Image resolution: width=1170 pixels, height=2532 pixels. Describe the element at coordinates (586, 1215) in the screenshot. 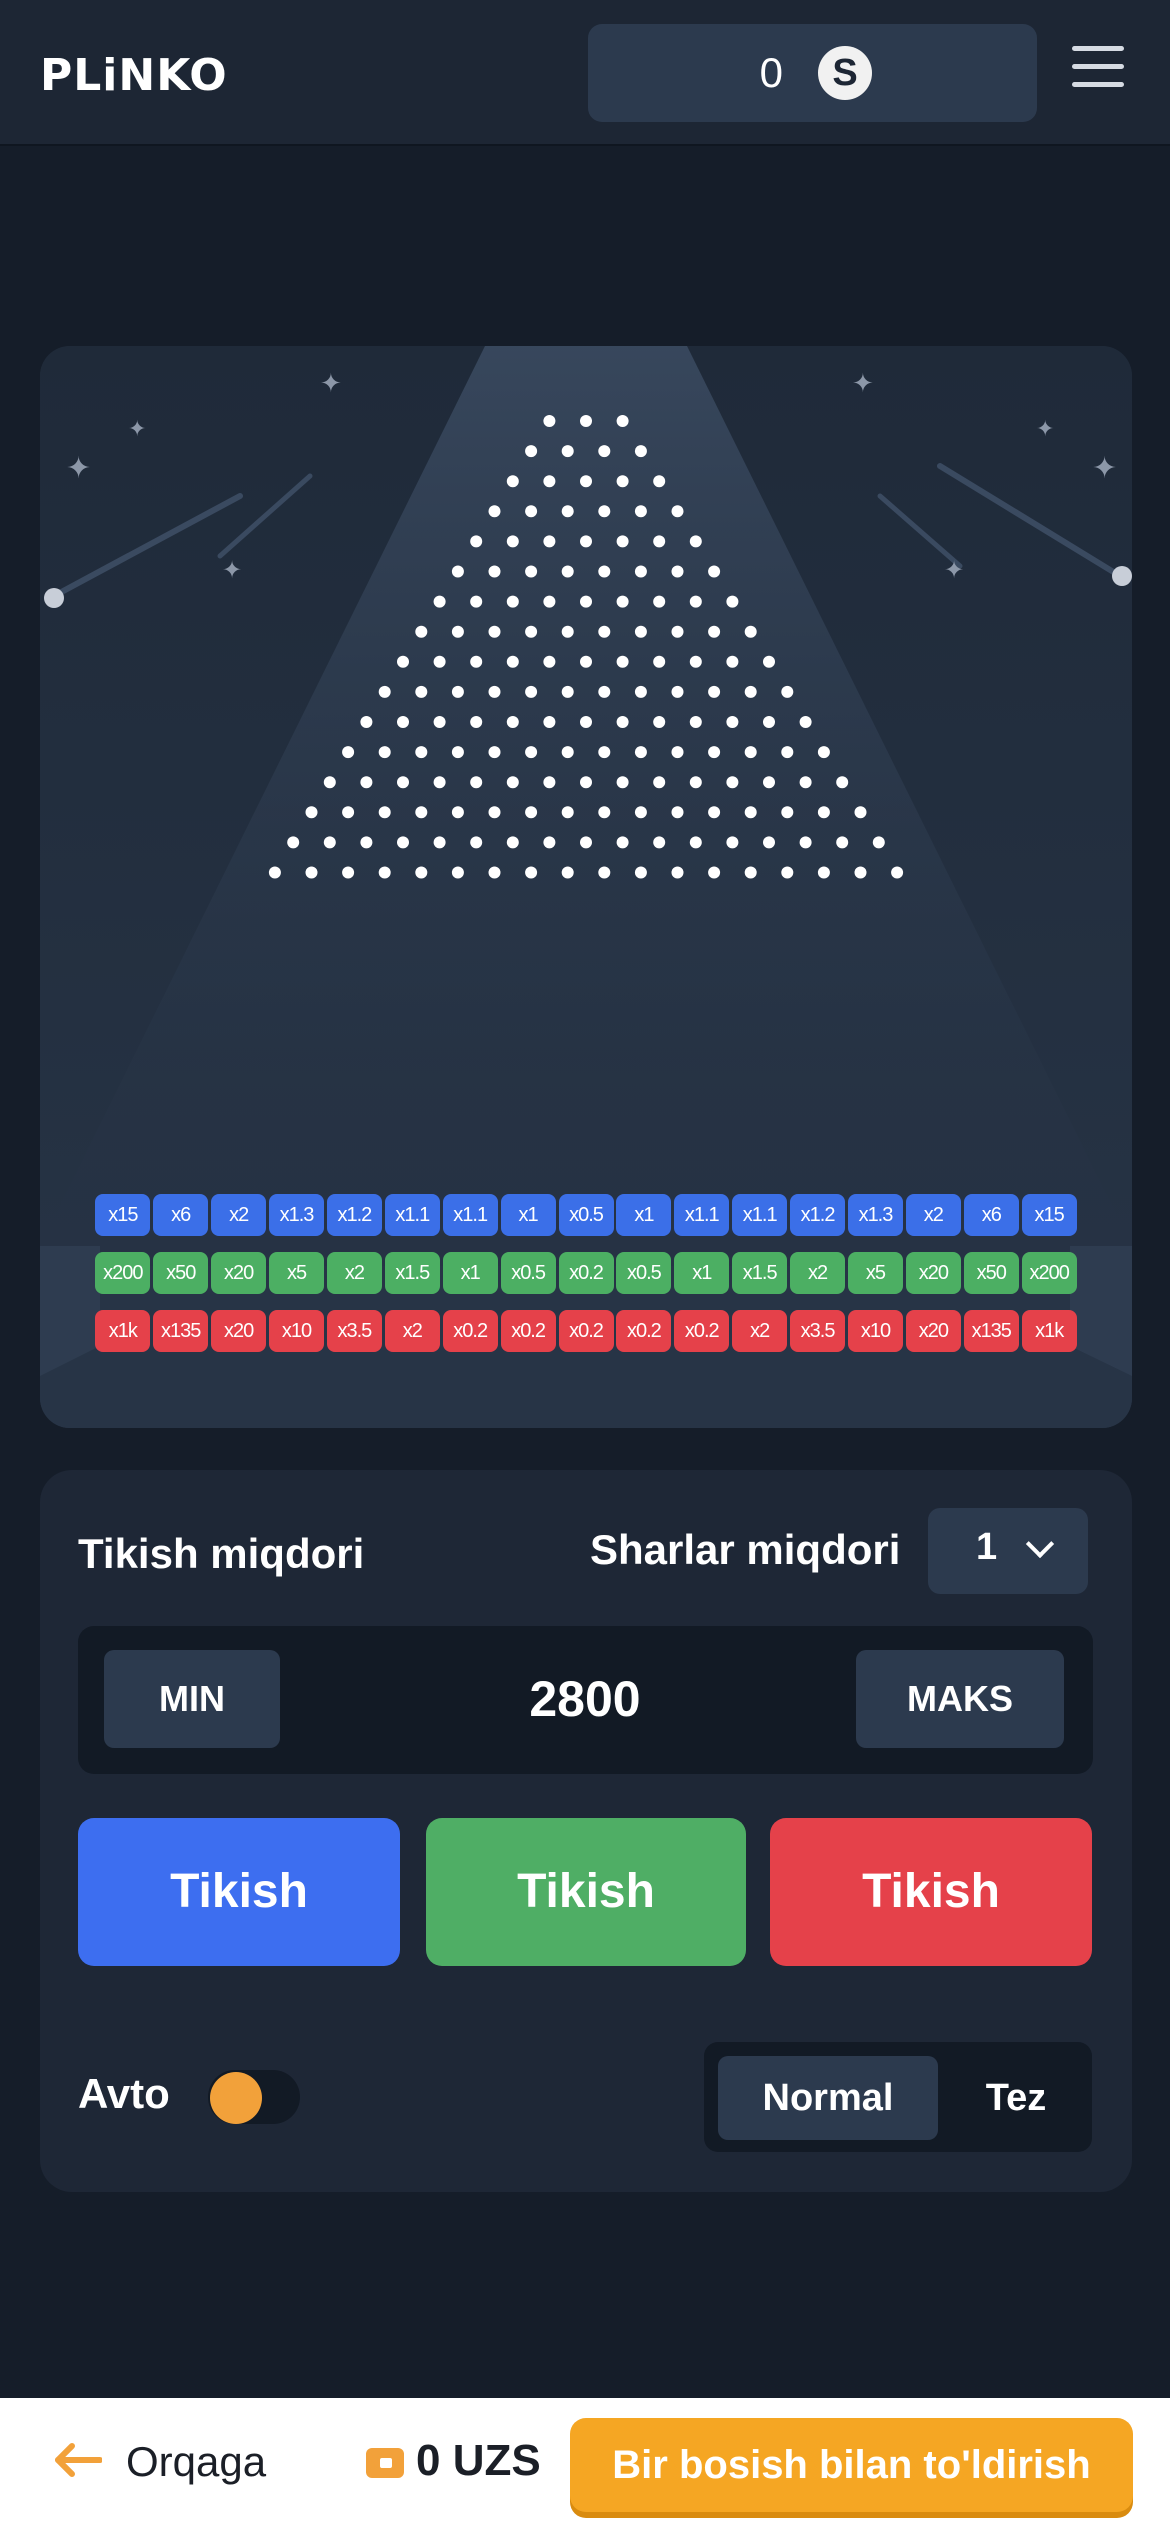

I see `multiplier-slot: x0.5` at that location.